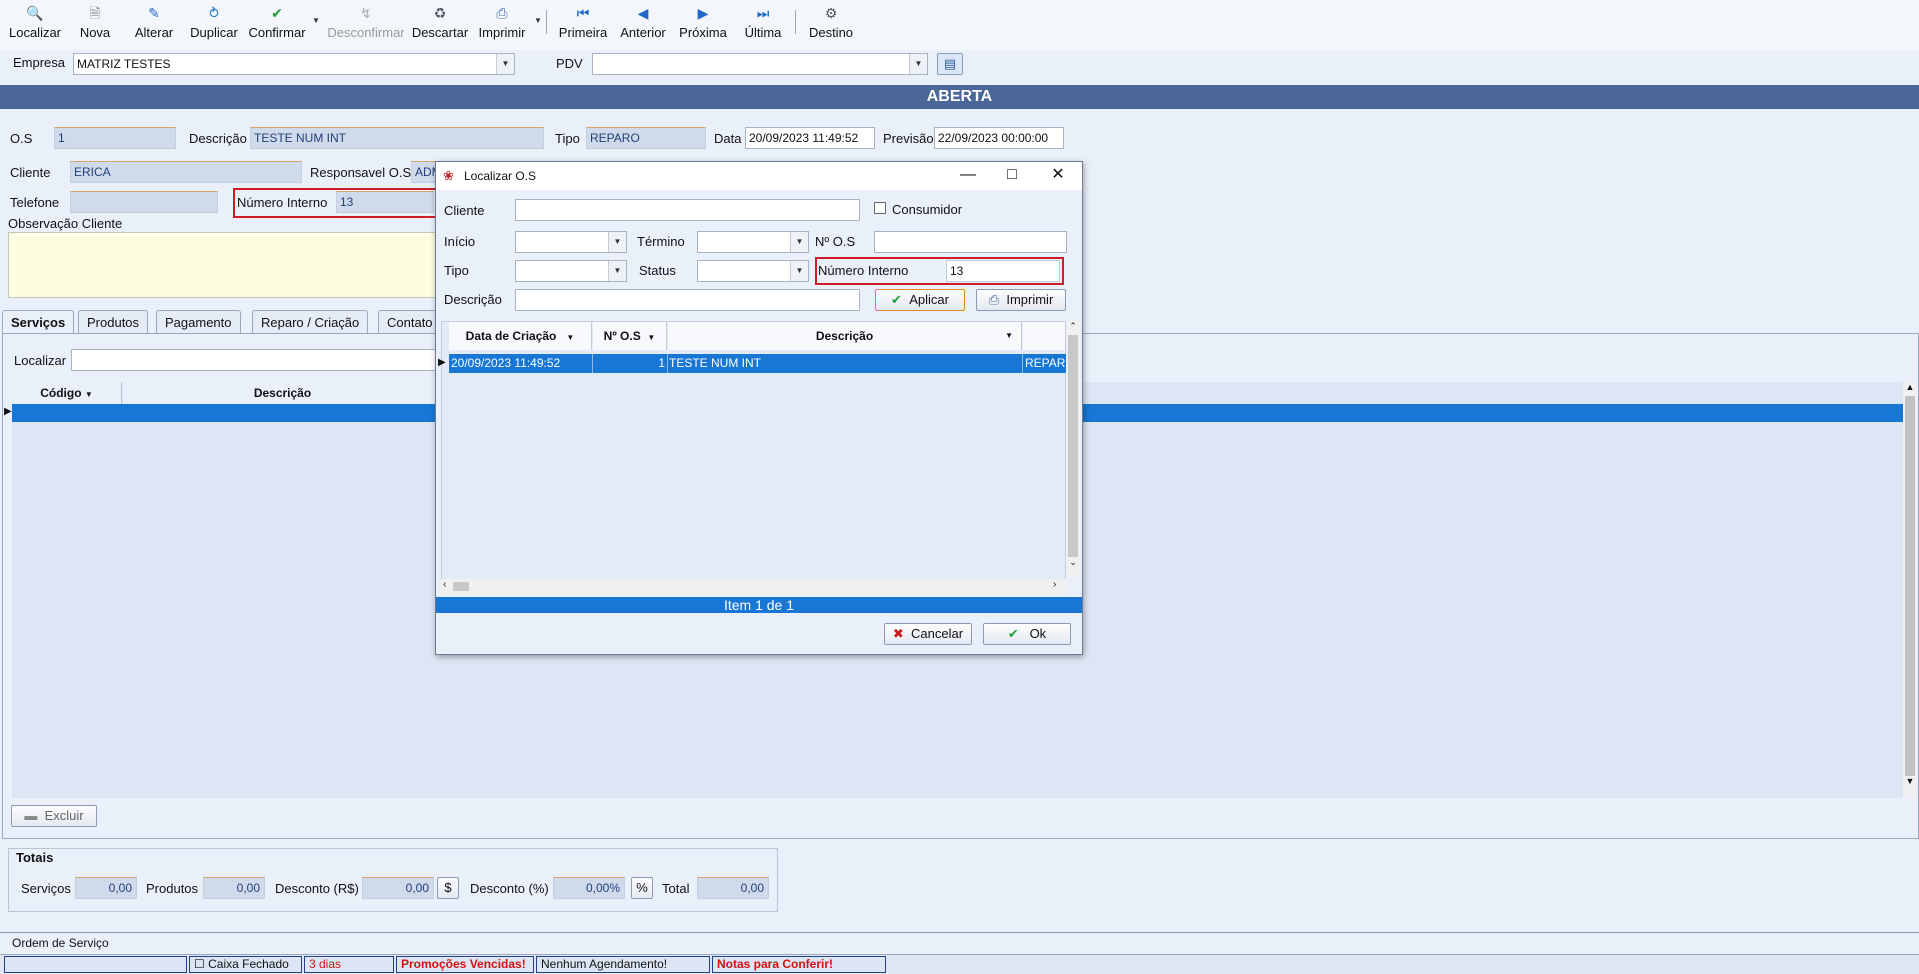 This screenshot has height=974, width=1919. What do you see at coordinates (1058, 176) in the screenshot?
I see `close-icon: ✕` at bounding box center [1058, 176].